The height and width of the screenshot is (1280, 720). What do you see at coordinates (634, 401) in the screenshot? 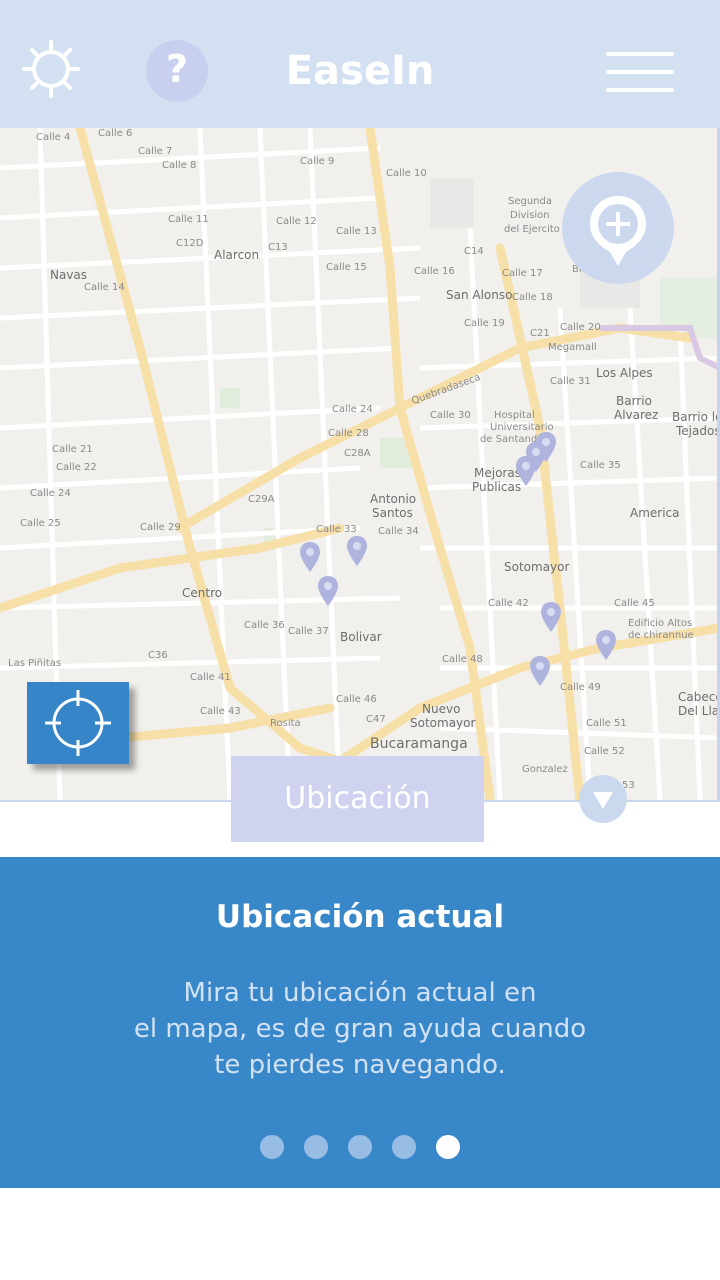
I see `map-place-label: Barrio` at bounding box center [634, 401].